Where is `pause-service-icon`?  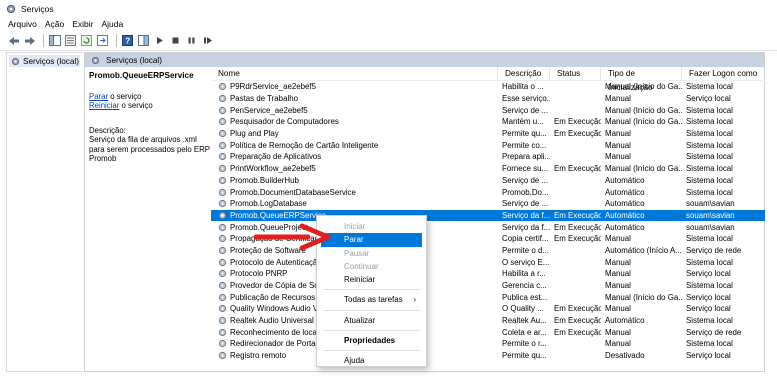
pause-service-icon is located at coordinates (191, 40).